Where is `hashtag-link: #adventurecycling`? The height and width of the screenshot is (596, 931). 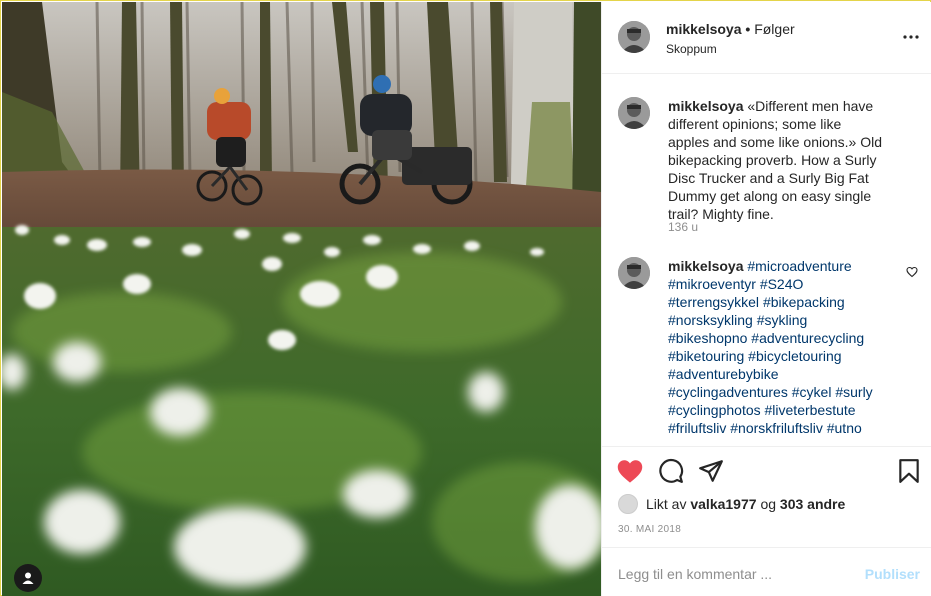
hashtag-link: #adventurecycling is located at coordinates (807, 338).